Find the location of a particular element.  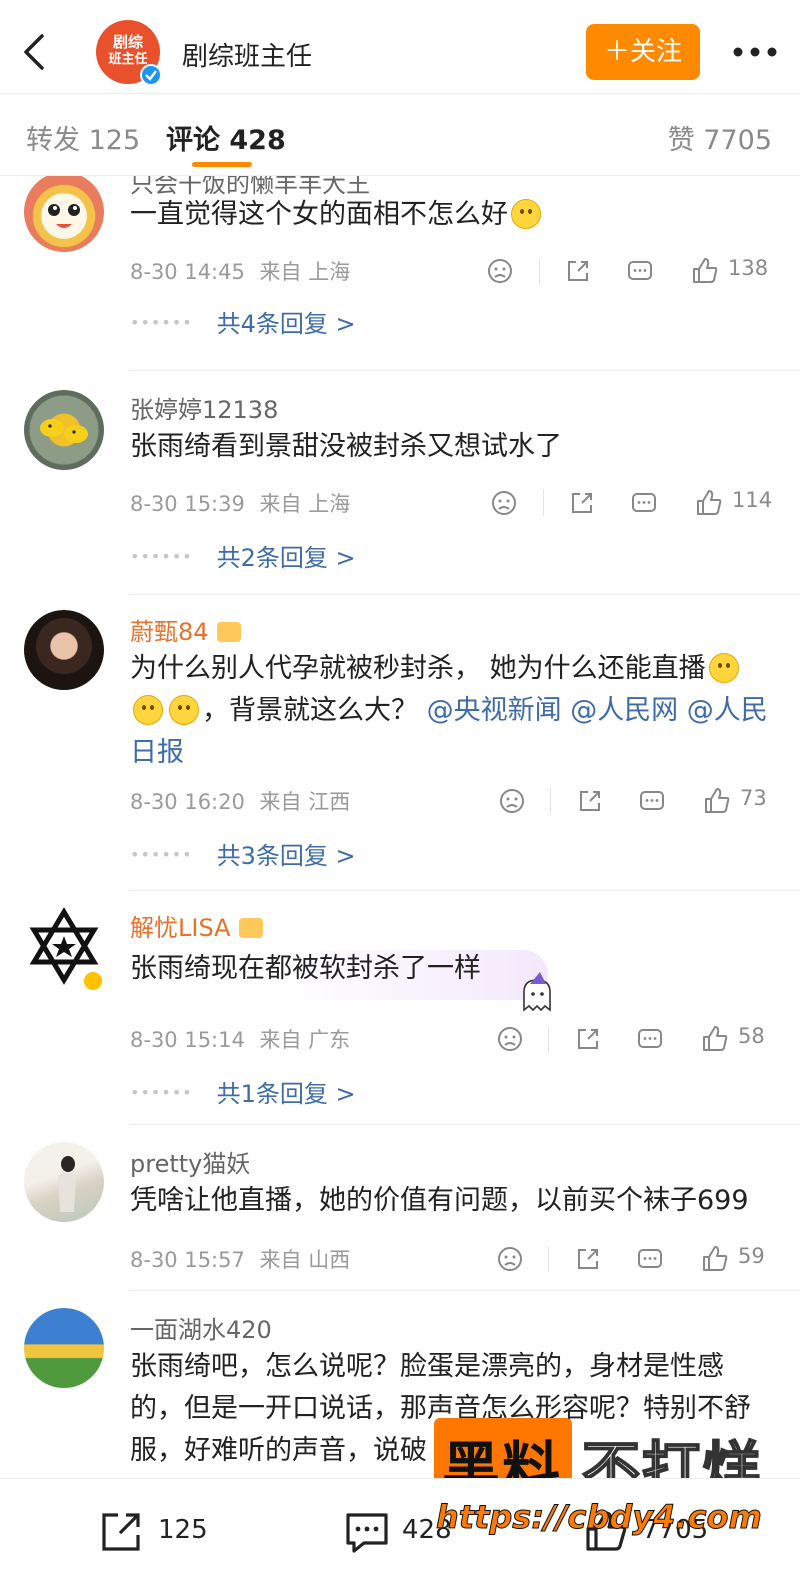

comment-time: 8-30 15:39 is located at coordinates (187, 504).